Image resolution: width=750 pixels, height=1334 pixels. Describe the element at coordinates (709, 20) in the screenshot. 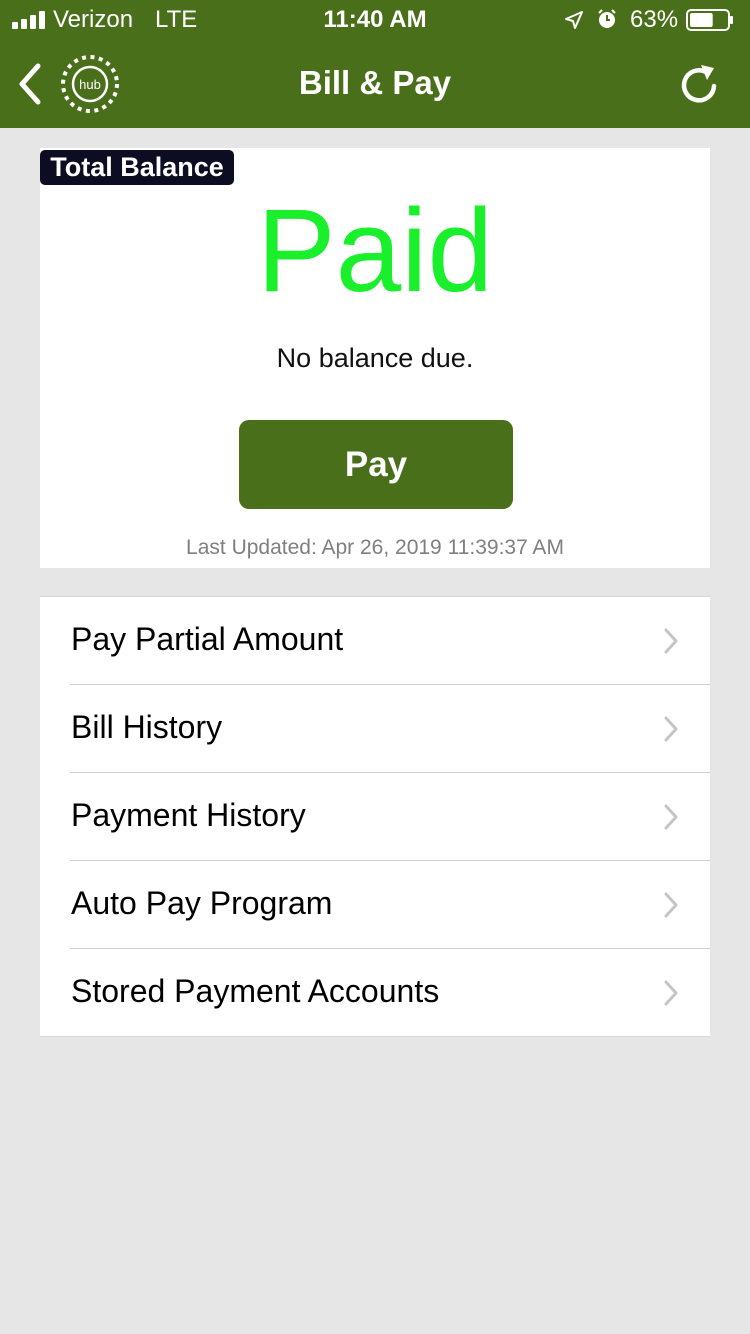

I see `battery-icon` at that location.